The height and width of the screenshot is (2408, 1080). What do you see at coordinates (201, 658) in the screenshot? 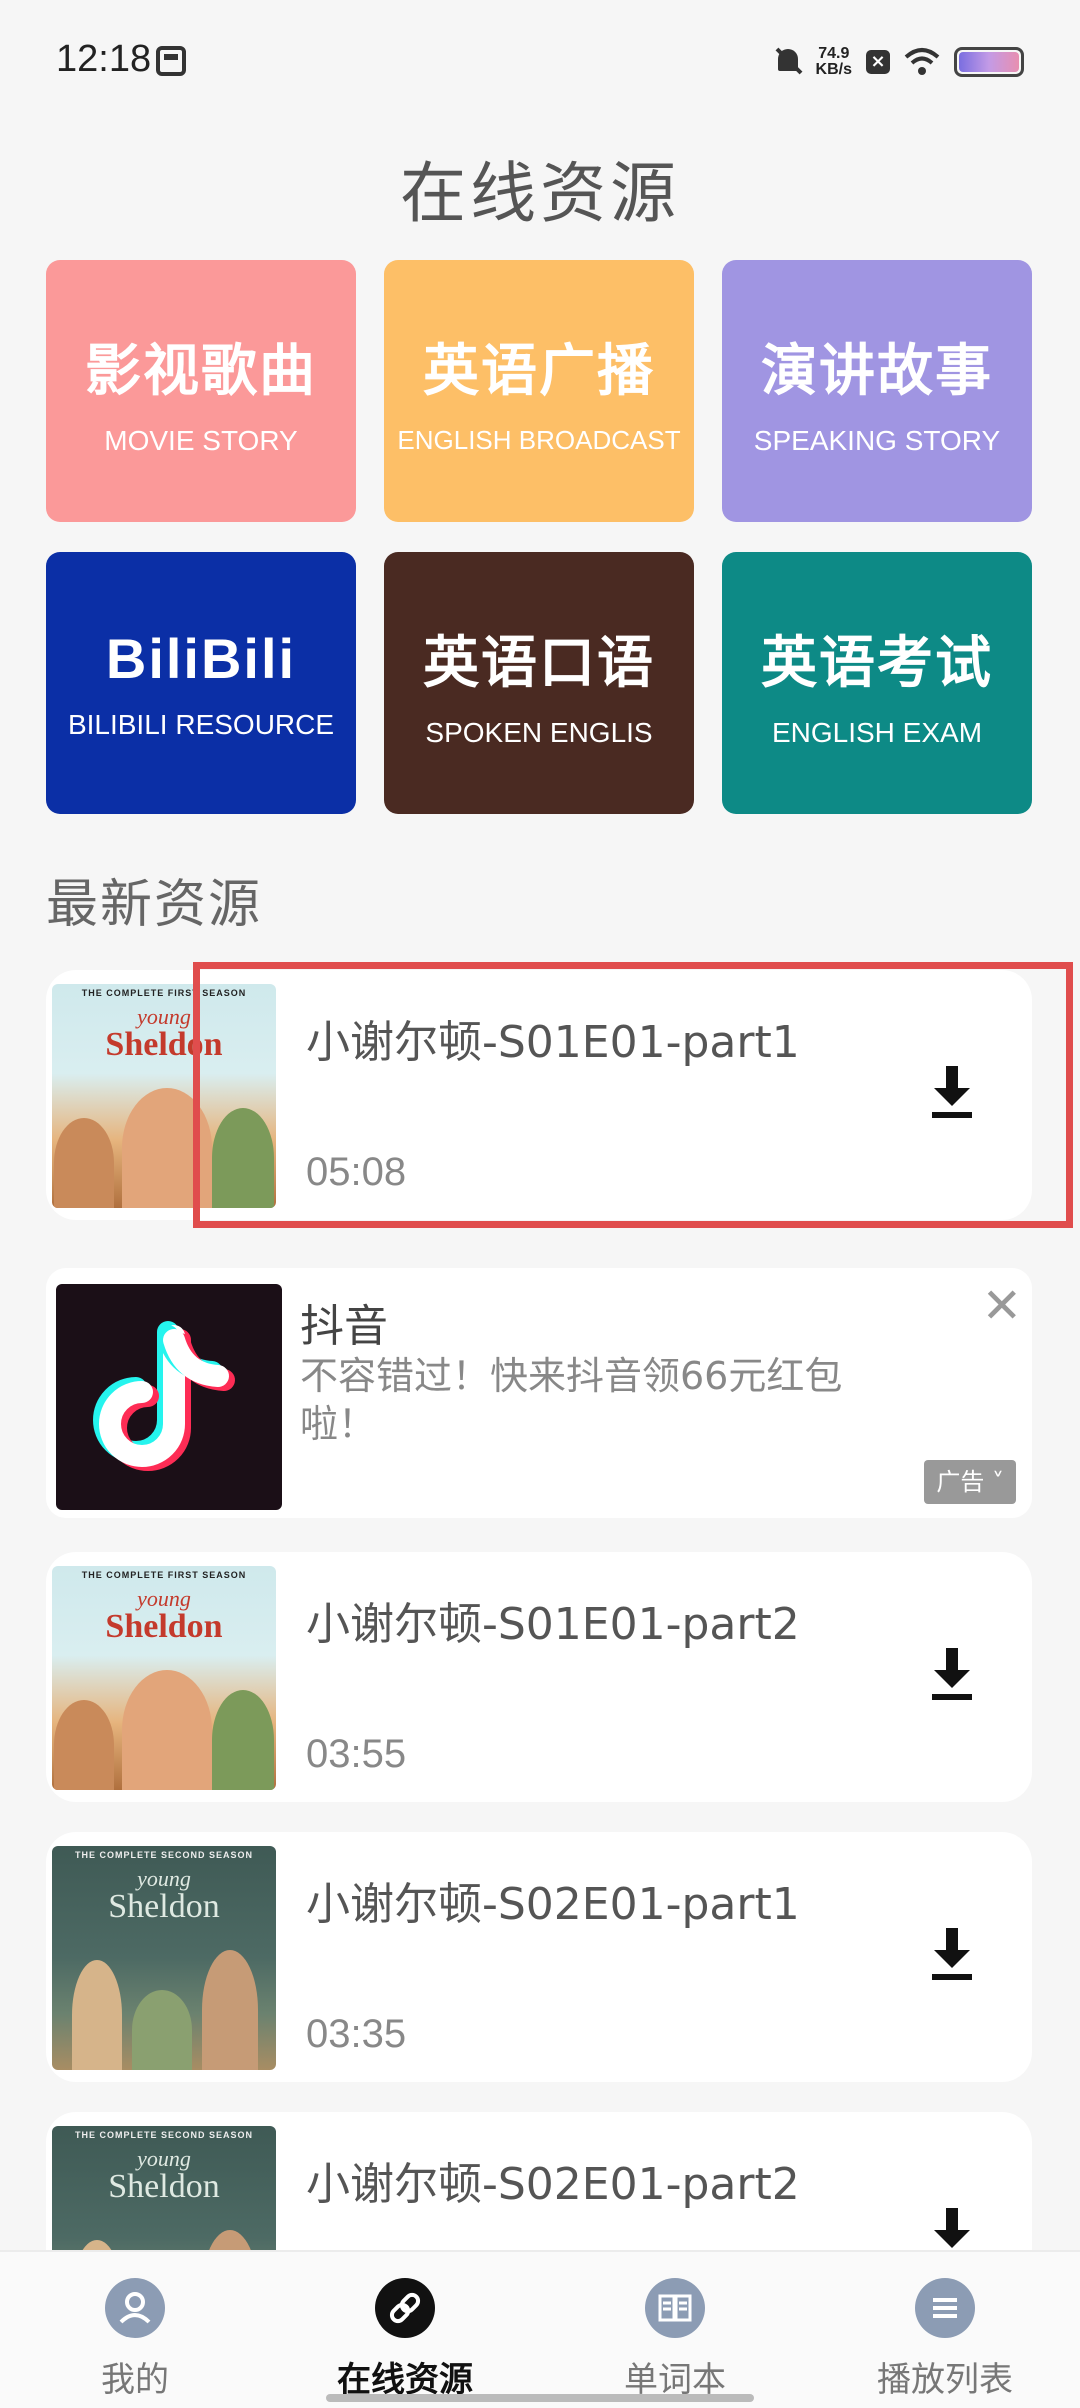
I see `tile-title: BiliBili` at bounding box center [201, 658].